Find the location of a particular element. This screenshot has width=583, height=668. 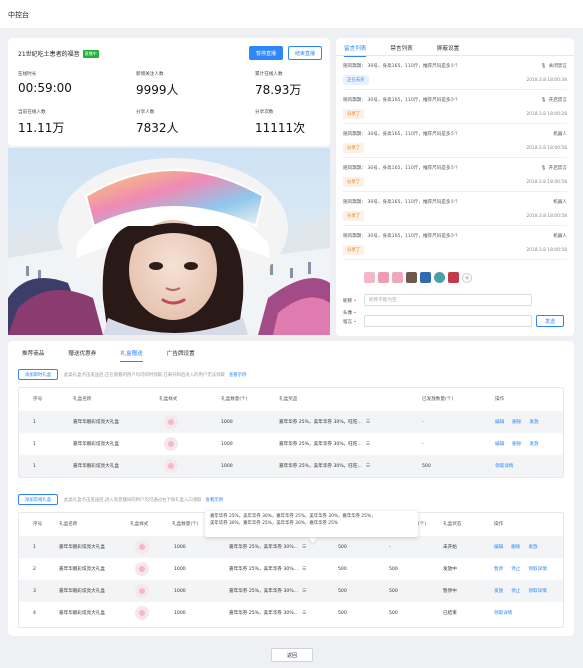

add-avatar-icon: + is located at coordinates (467, 278).